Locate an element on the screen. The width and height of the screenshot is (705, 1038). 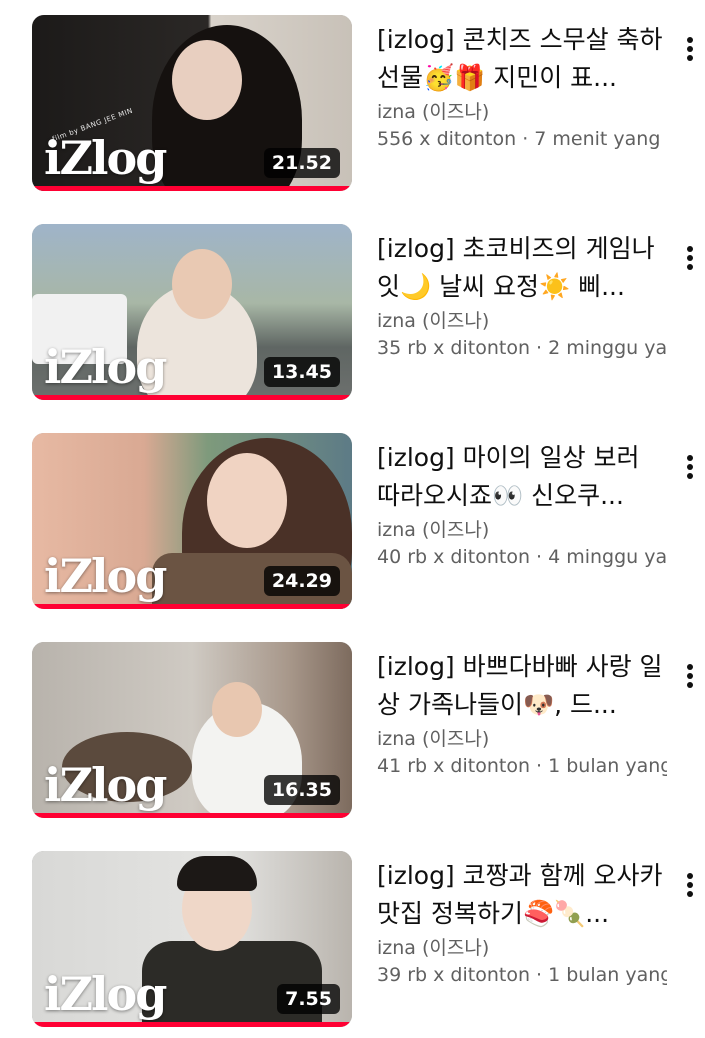
video-thumbnail: film by BANG JEE MIN iZlog 21.52 is located at coordinates (192, 103).